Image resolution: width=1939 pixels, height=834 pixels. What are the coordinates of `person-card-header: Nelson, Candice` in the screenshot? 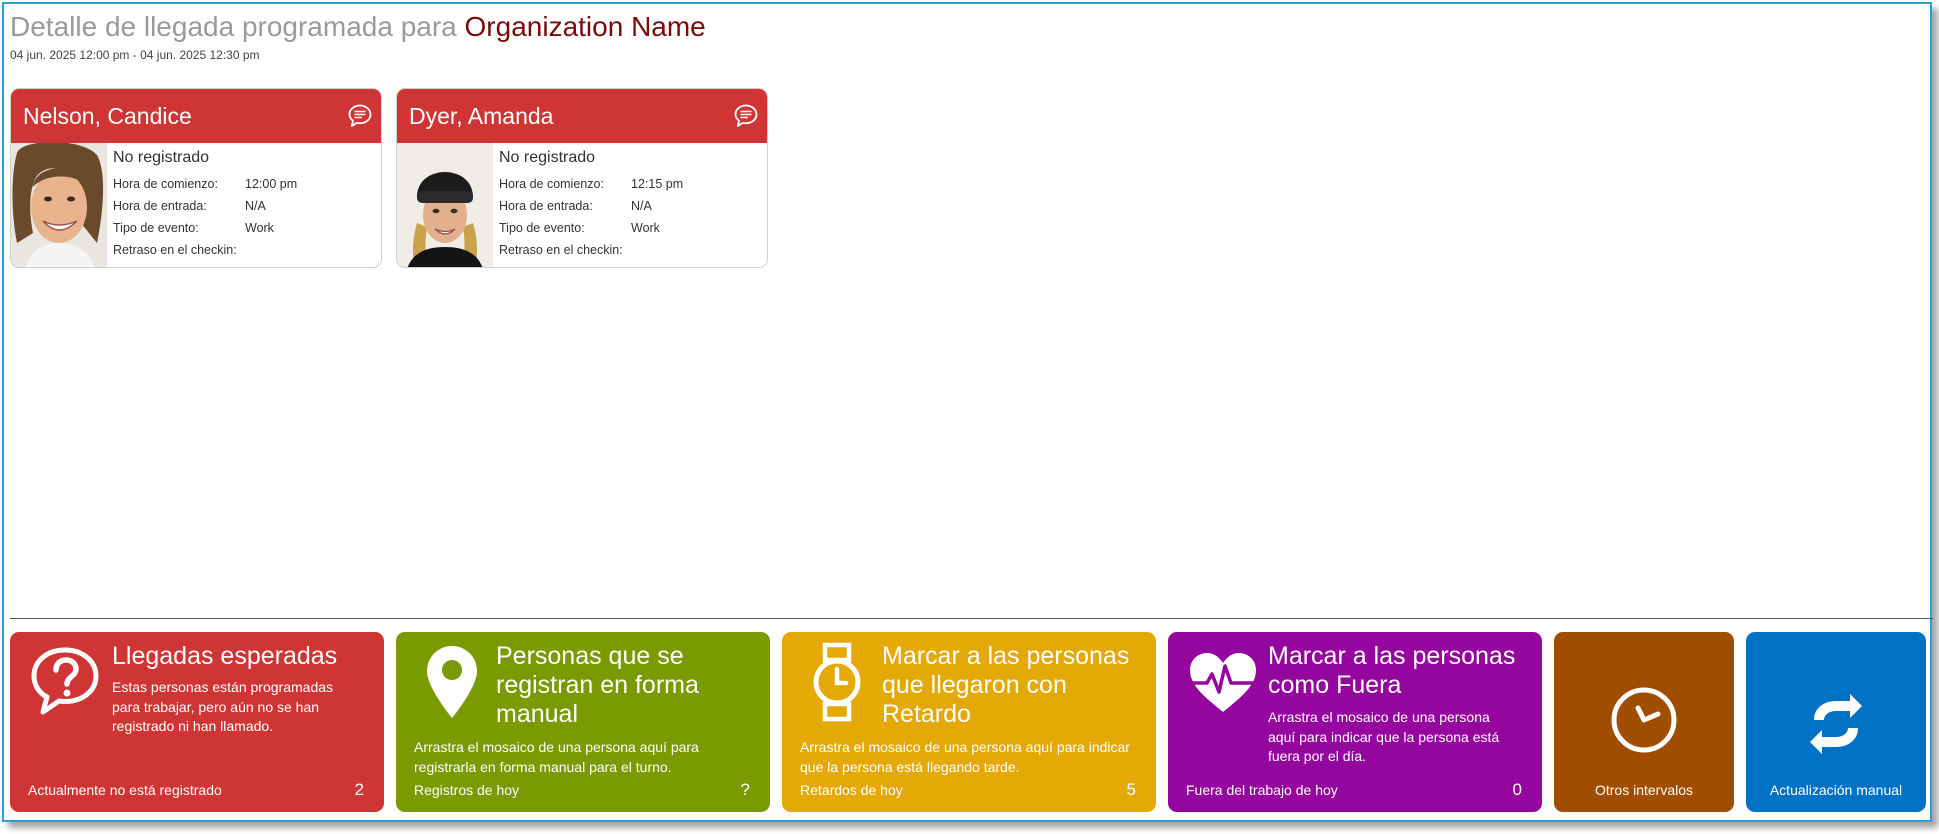 It's located at (196, 116).